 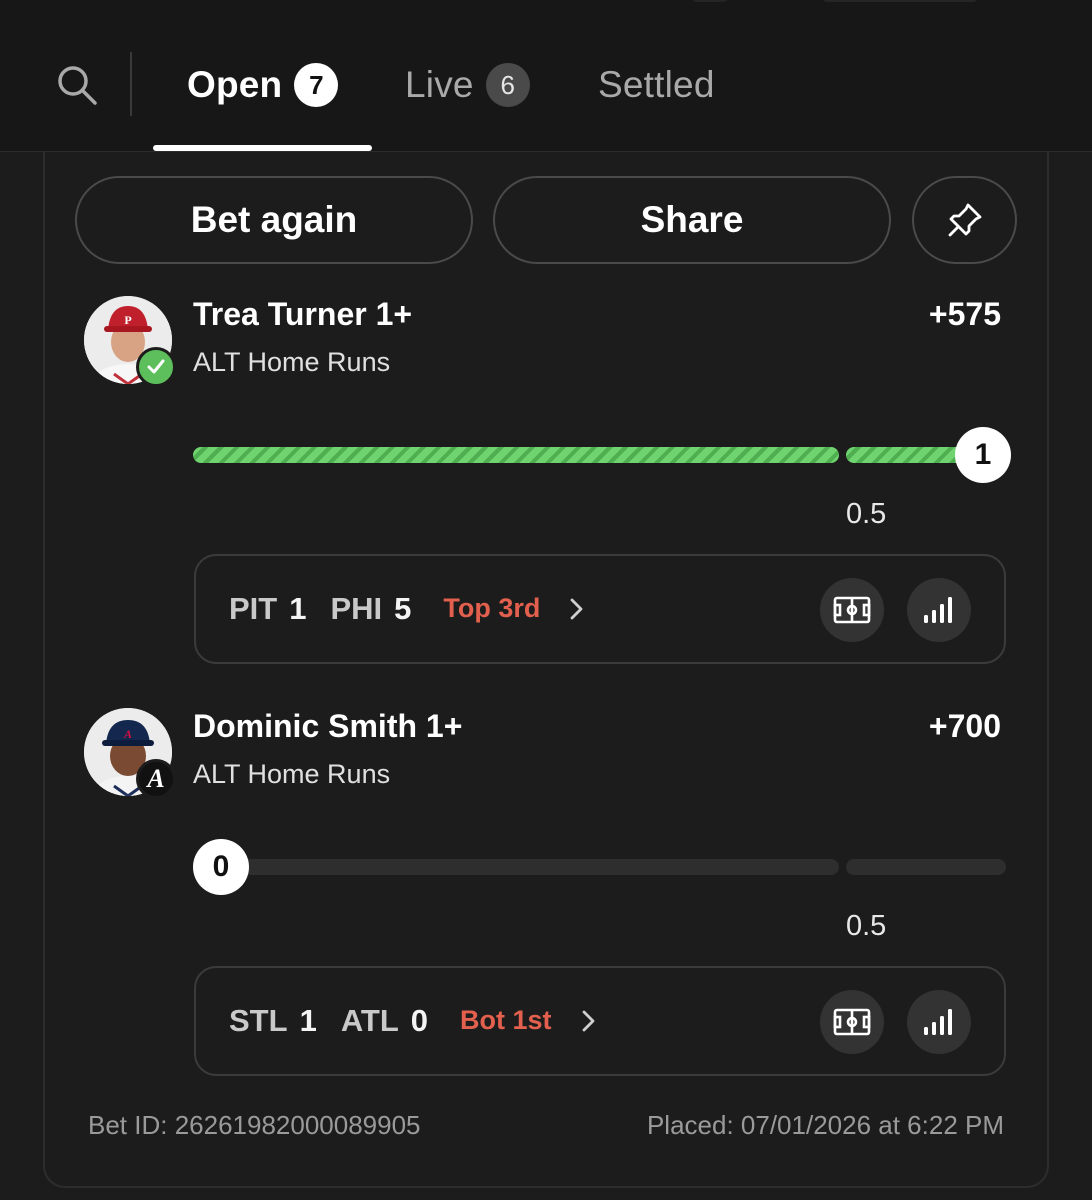 What do you see at coordinates (403, 608) in the screenshot?
I see `home-score: 5` at bounding box center [403, 608].